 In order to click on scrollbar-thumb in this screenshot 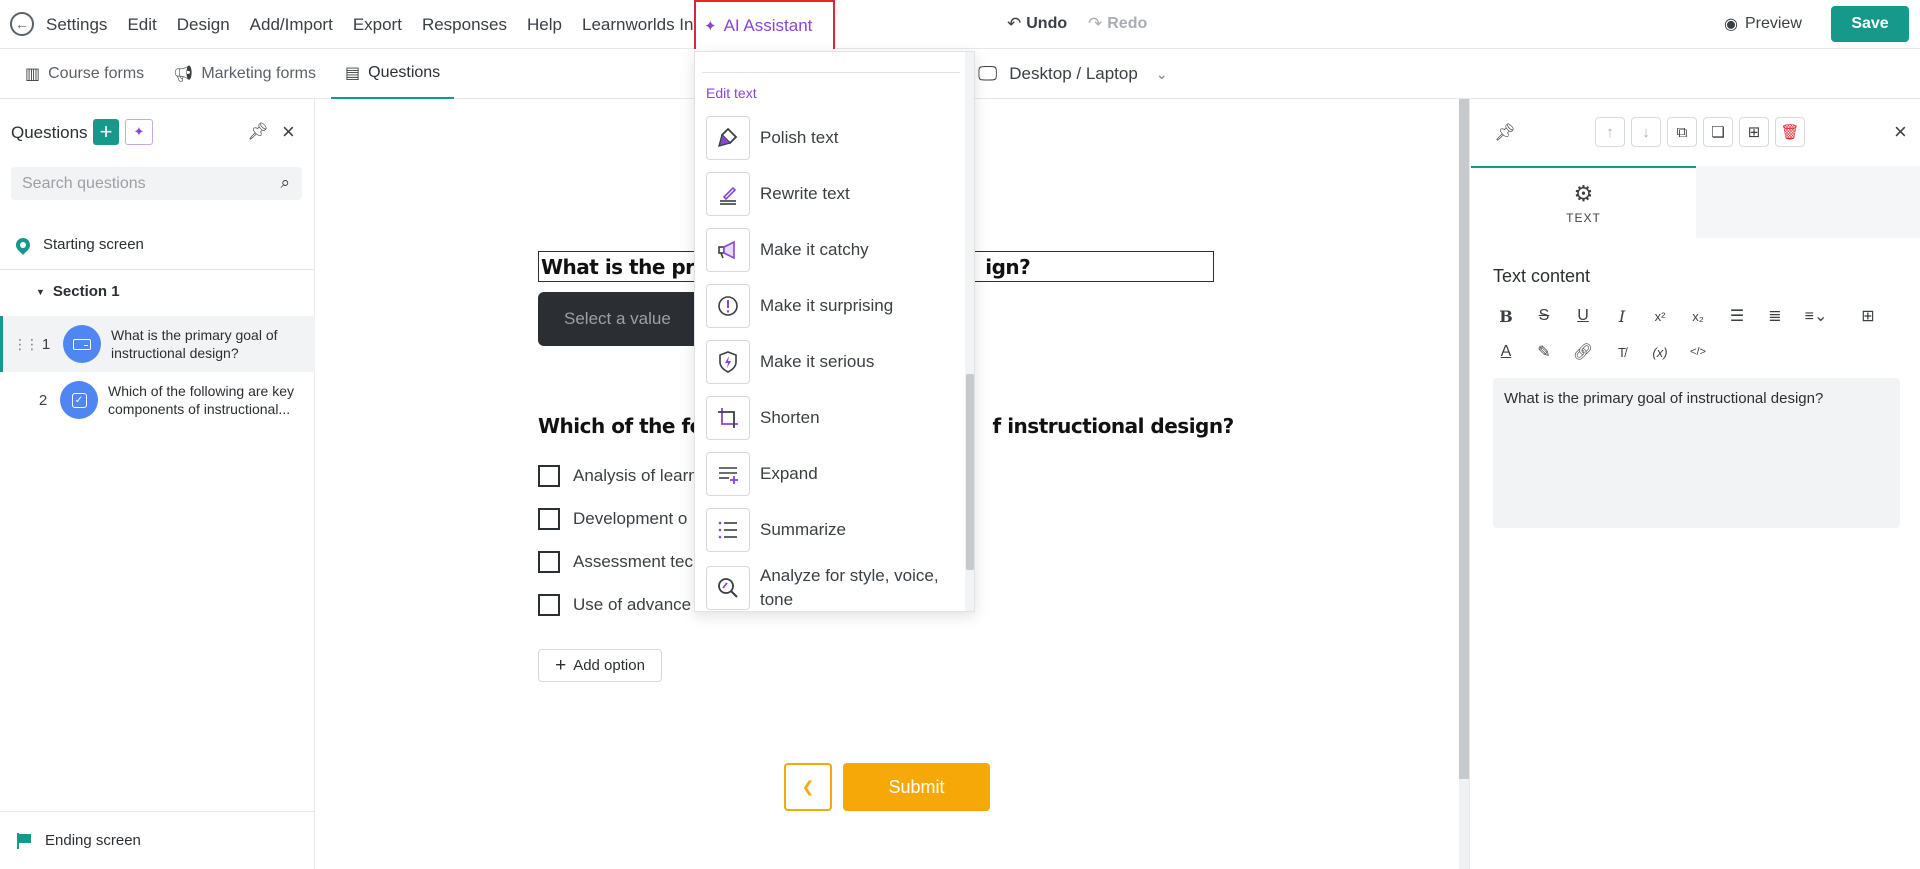, I will do `click(1464, 439)`.